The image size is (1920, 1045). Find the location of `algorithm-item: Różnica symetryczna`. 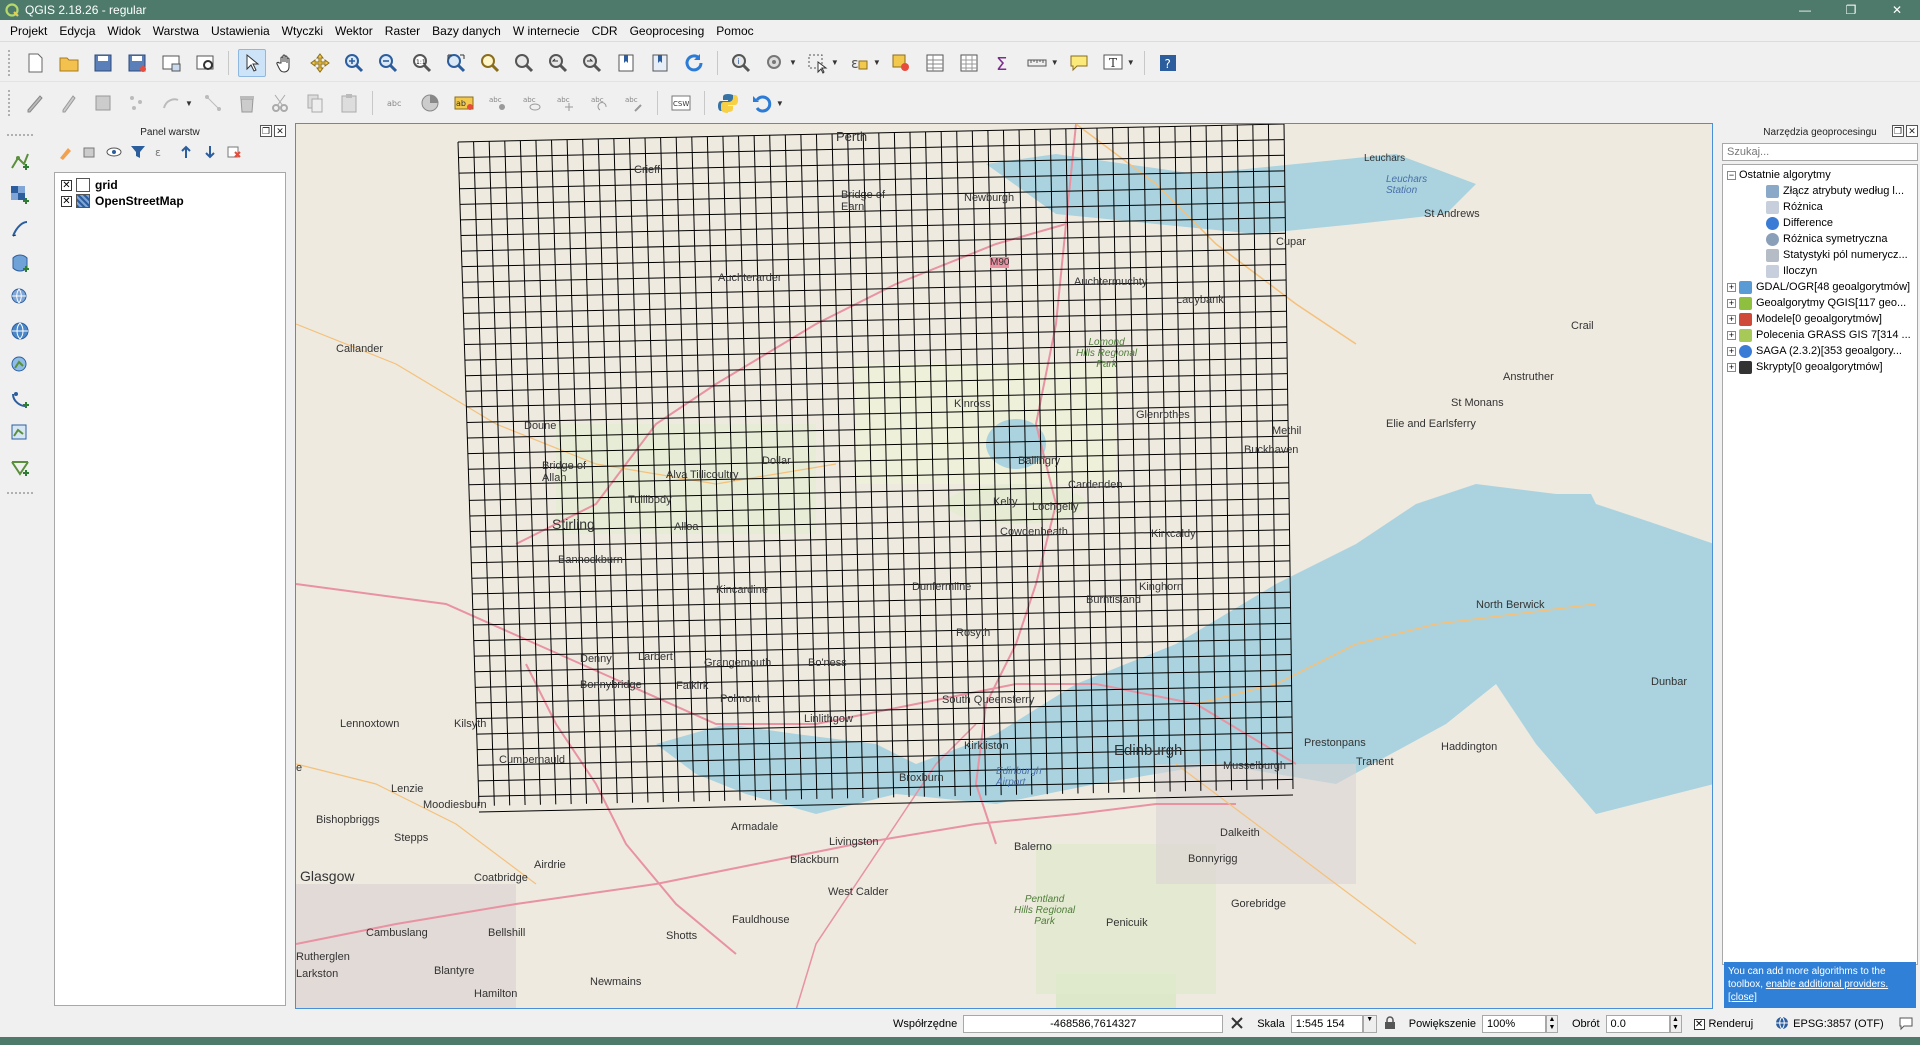

algorithm-item: Różnica symetryczna is located at coordinates (1820, 239).